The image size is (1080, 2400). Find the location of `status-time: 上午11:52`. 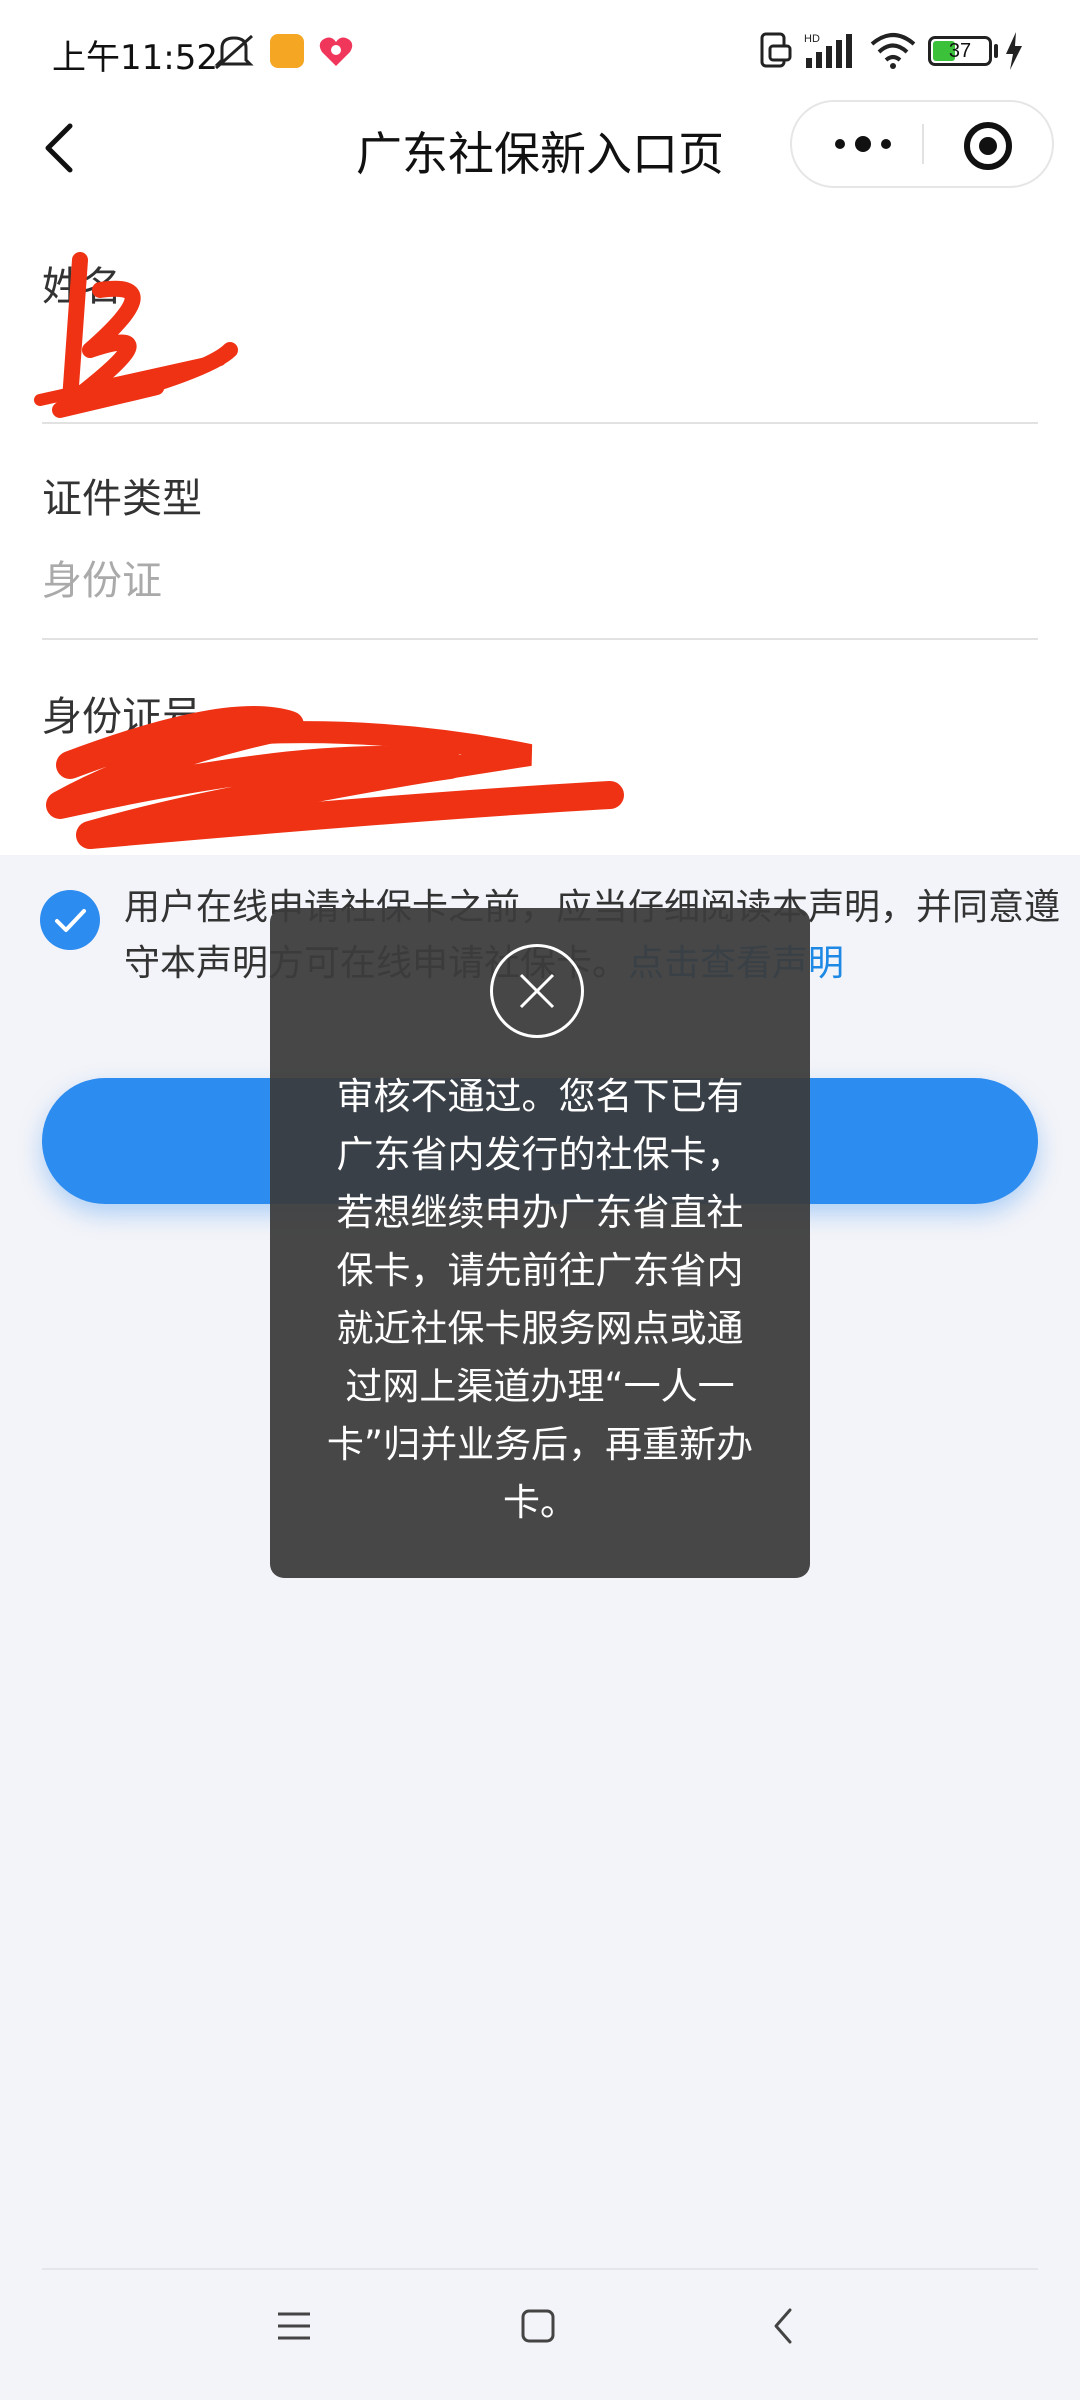

status-time: 上午11:52 is located at coordinates (135, 58).